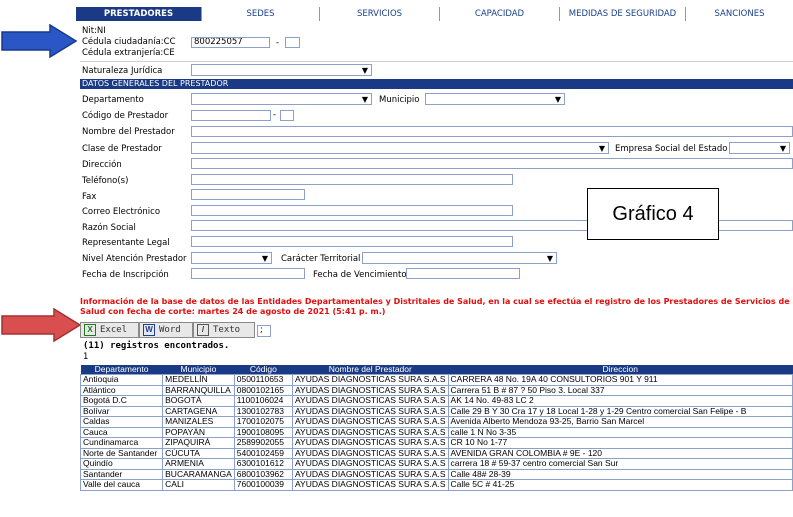 The height and width of the screenshot is (517, 793). What do you see at coordinates (370, 370) in the screenshot?
I see `col-header-nombre: Nombre del Prestador` at bounding box center [370, 370].